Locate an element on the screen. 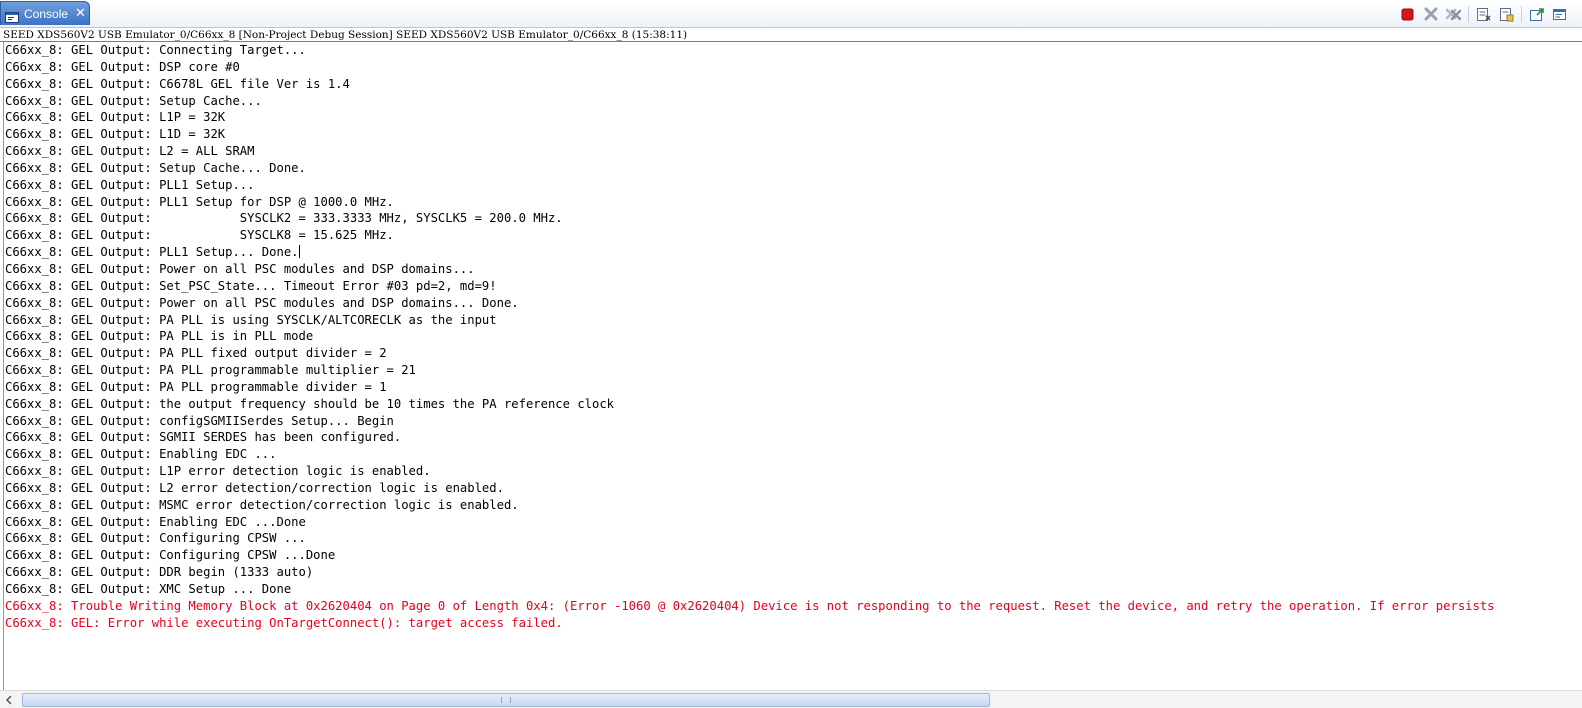  console-line: C66xx_8: GEL Output: L2 = ALL SRAM is located at coordinates (130, 151).